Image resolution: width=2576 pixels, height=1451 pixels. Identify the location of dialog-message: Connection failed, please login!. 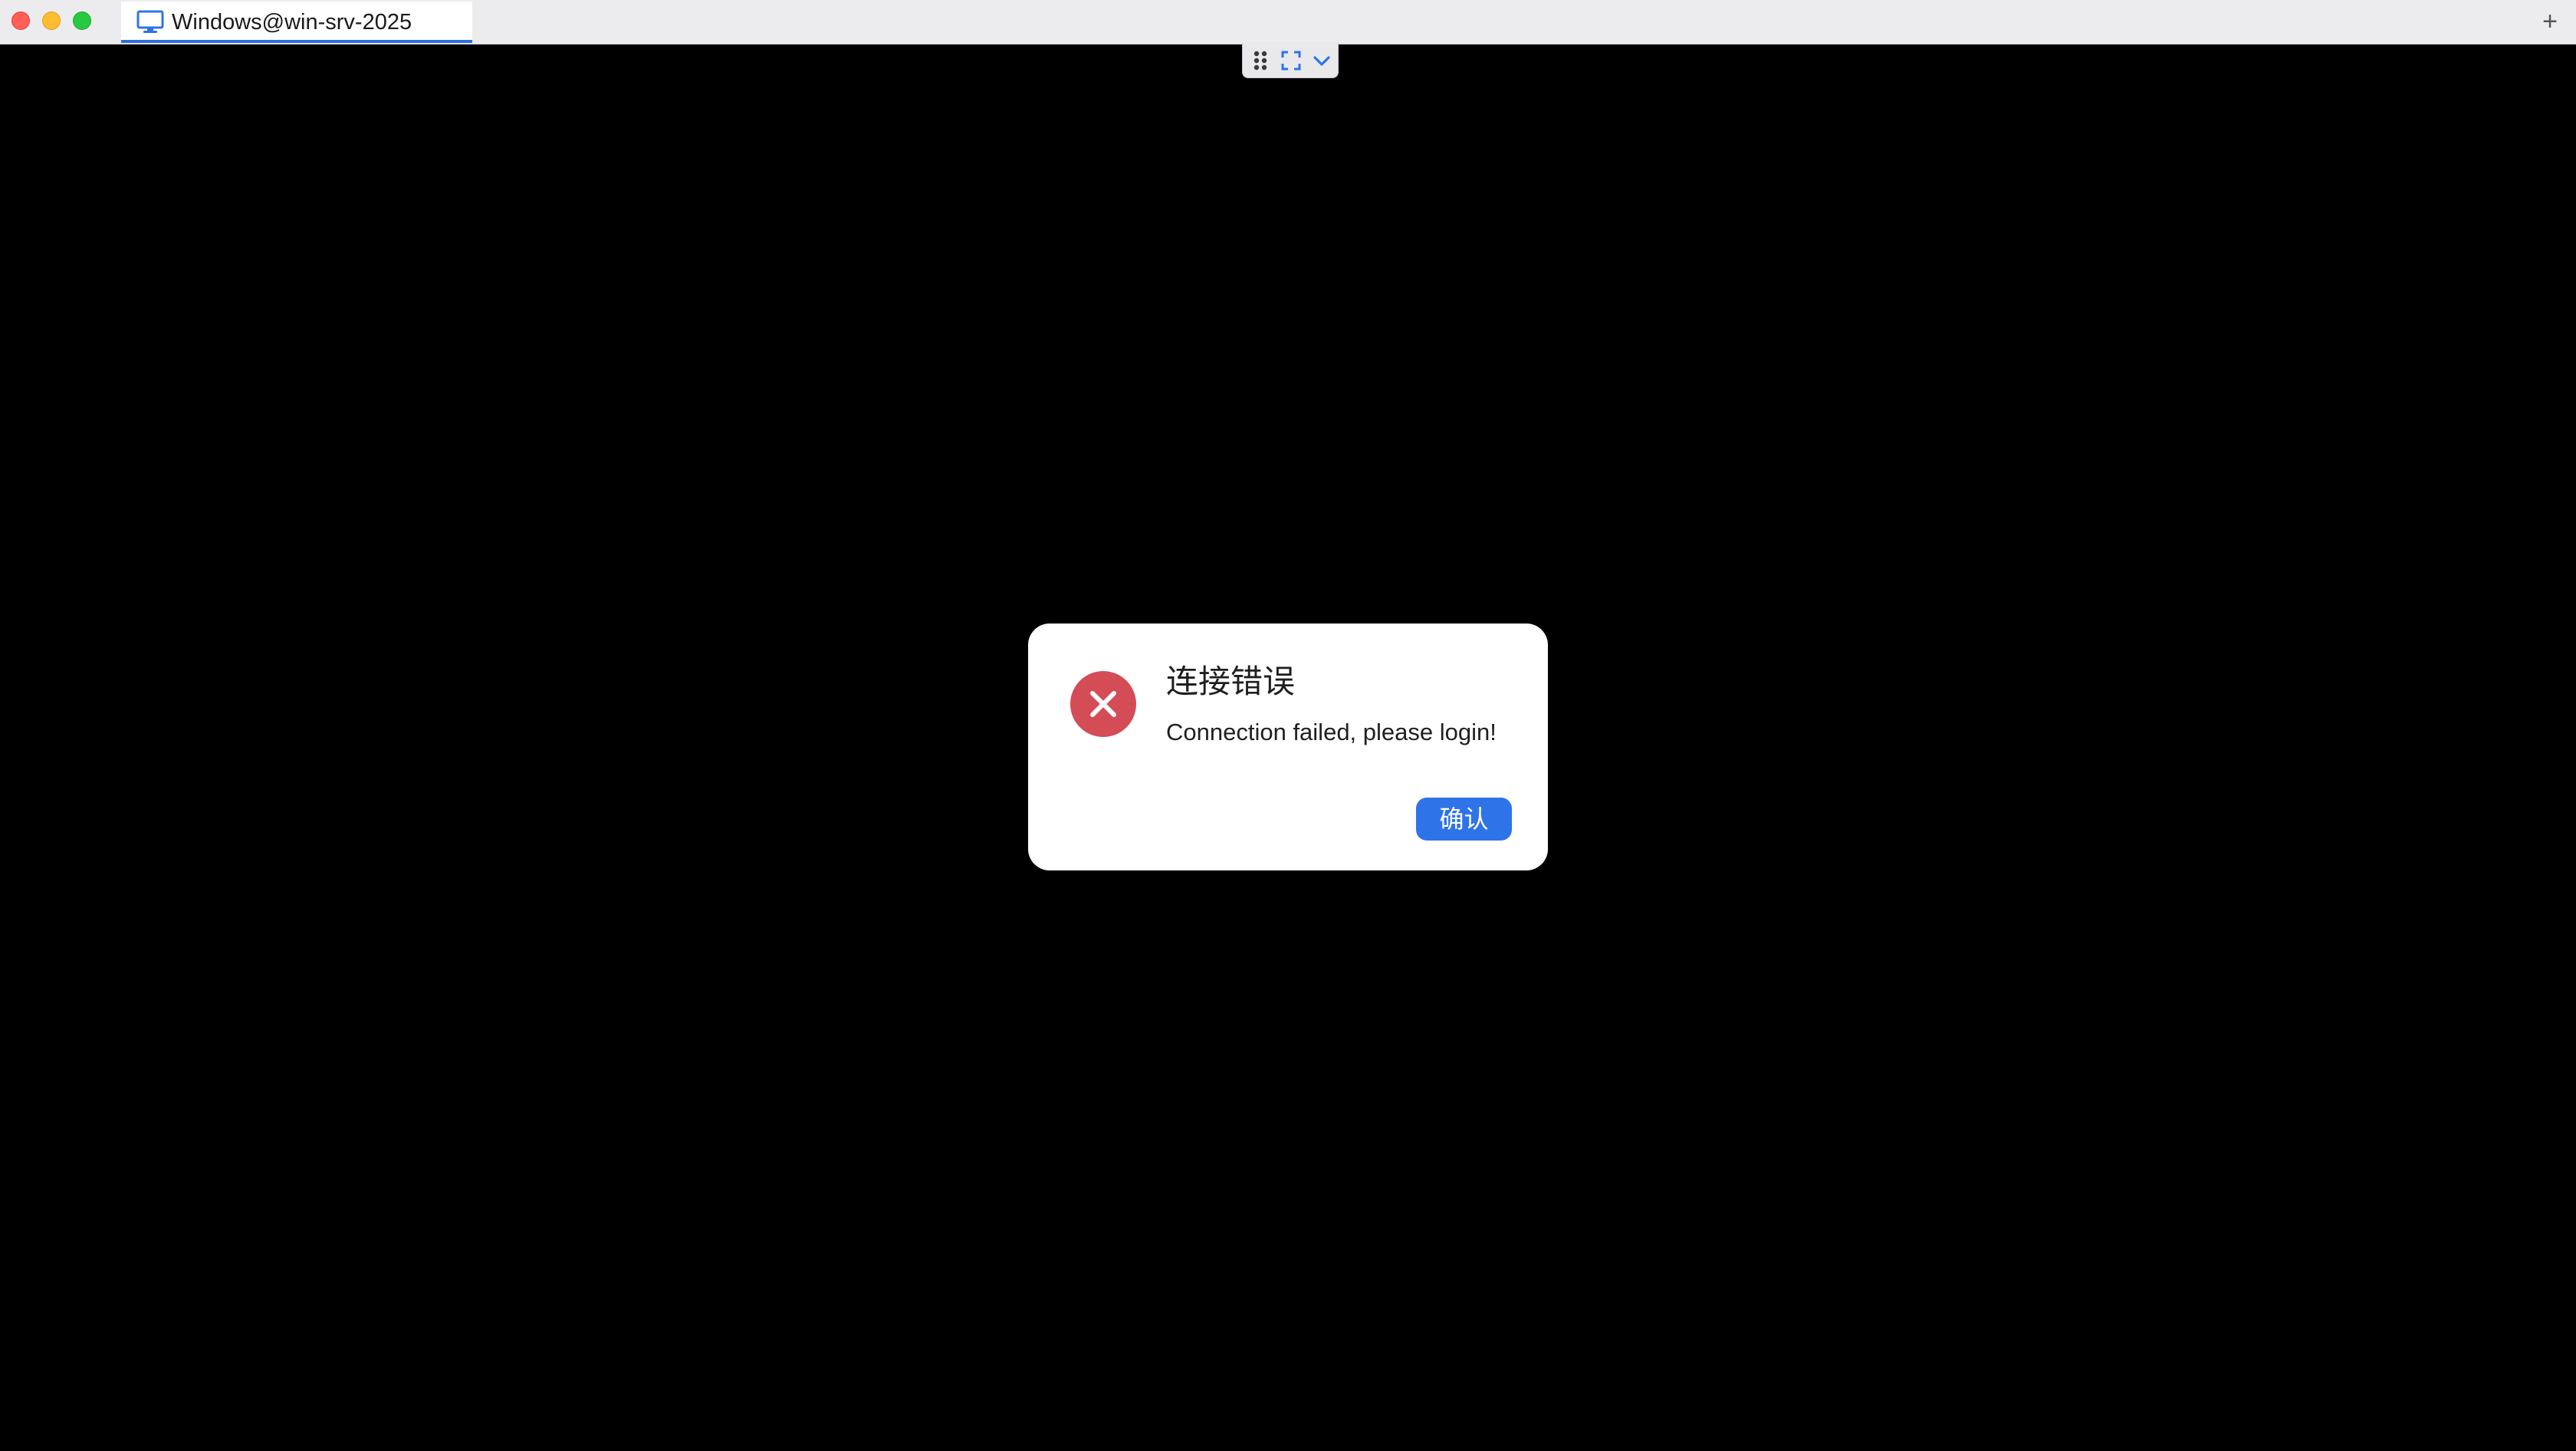
(1332, 732).